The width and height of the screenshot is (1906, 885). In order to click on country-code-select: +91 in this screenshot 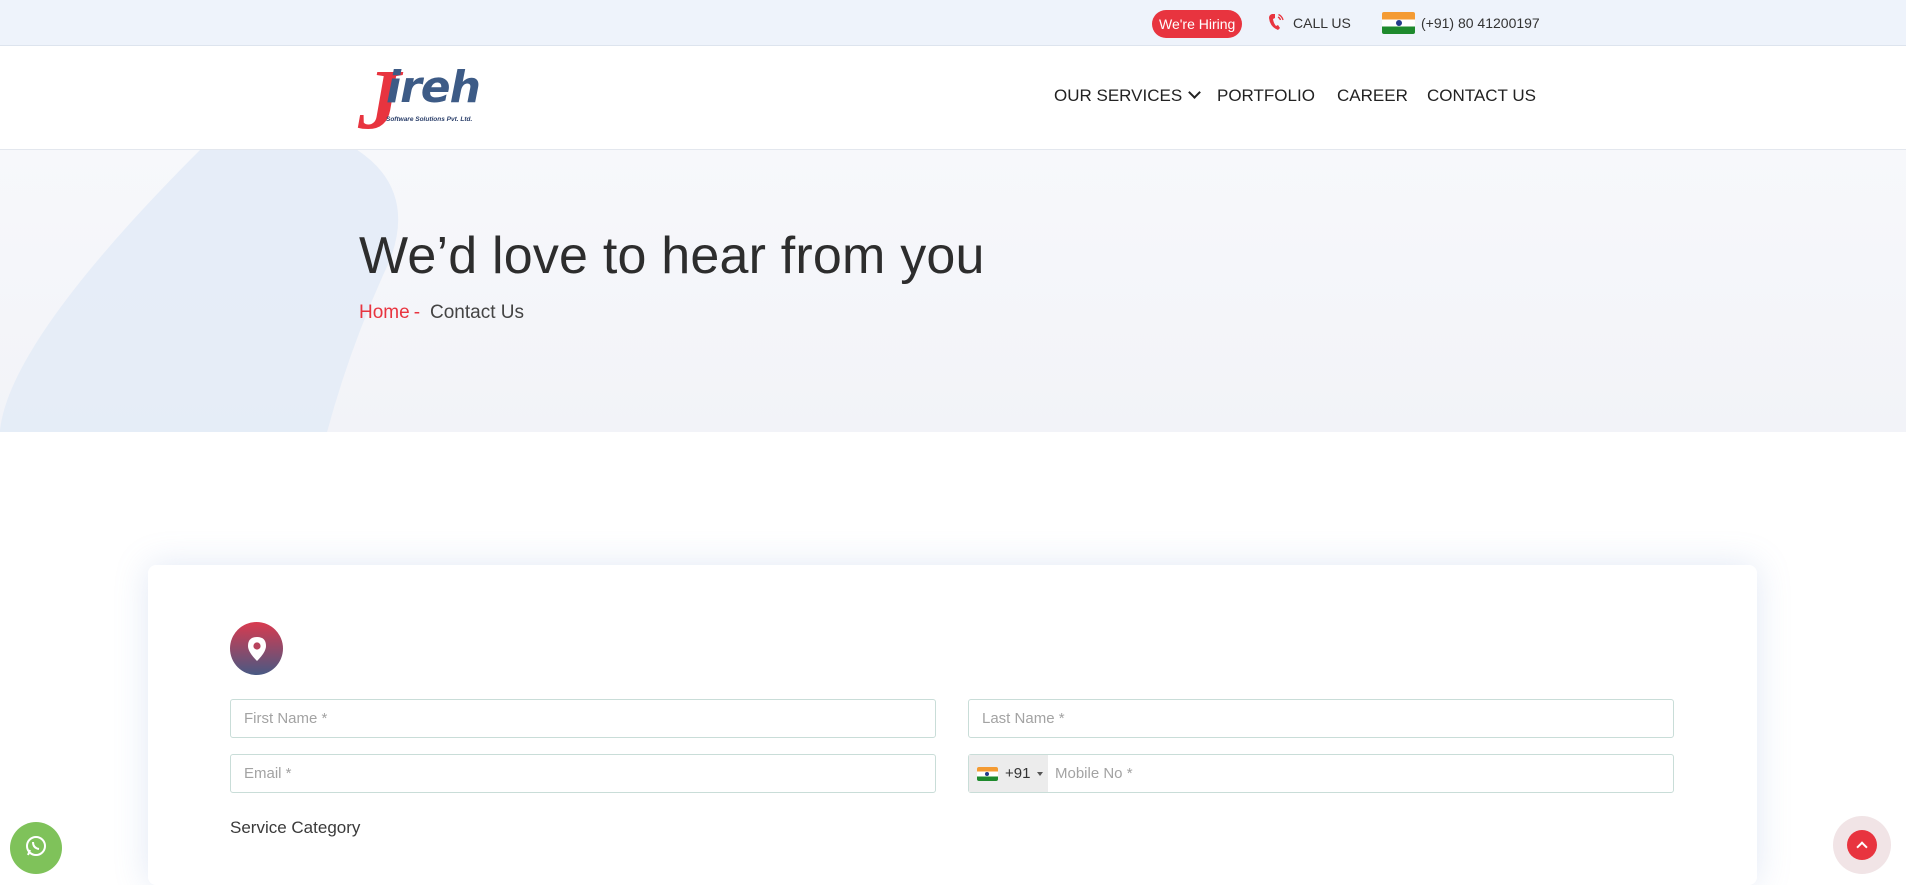, I will do `click(1008, 773)`.